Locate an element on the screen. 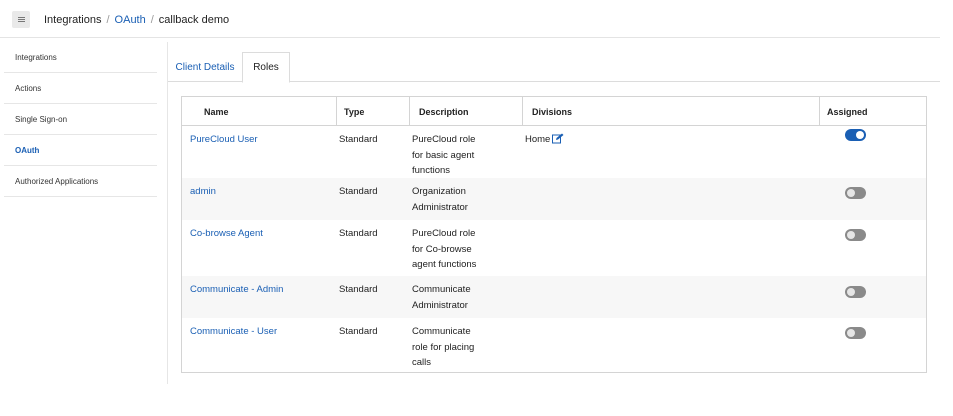 Image resolution: width=953 pixels, height=416 pixels. description-line: agent functions is located at coordinates (444, 264).